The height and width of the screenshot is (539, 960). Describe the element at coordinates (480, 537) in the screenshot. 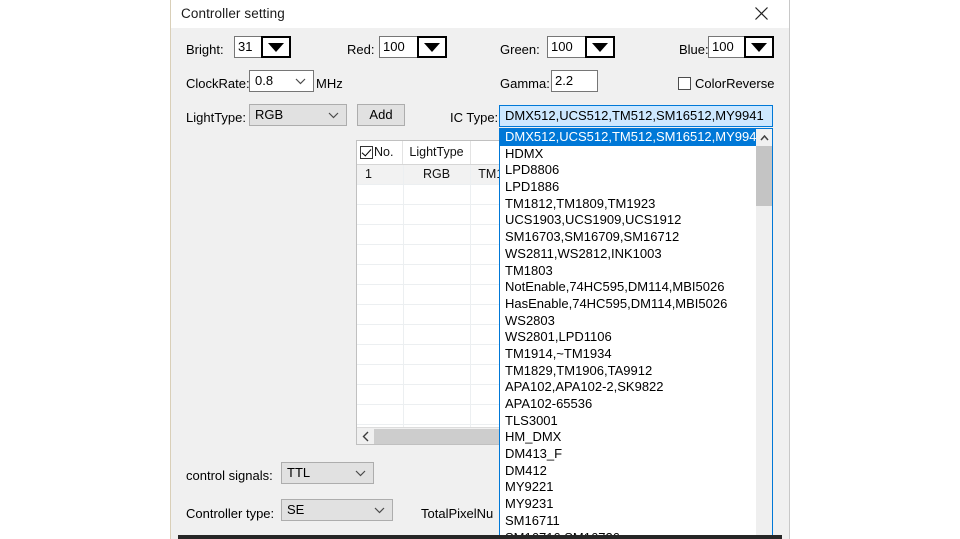

I see `window-bottom-edge` at that location.